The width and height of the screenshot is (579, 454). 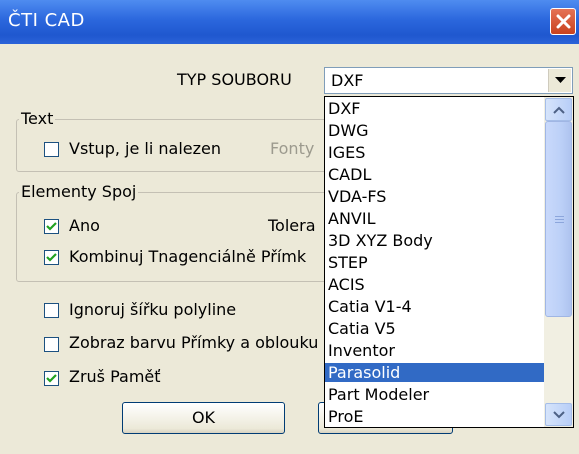 I want to click on ano-checkbox, so click(x=51, y=226).